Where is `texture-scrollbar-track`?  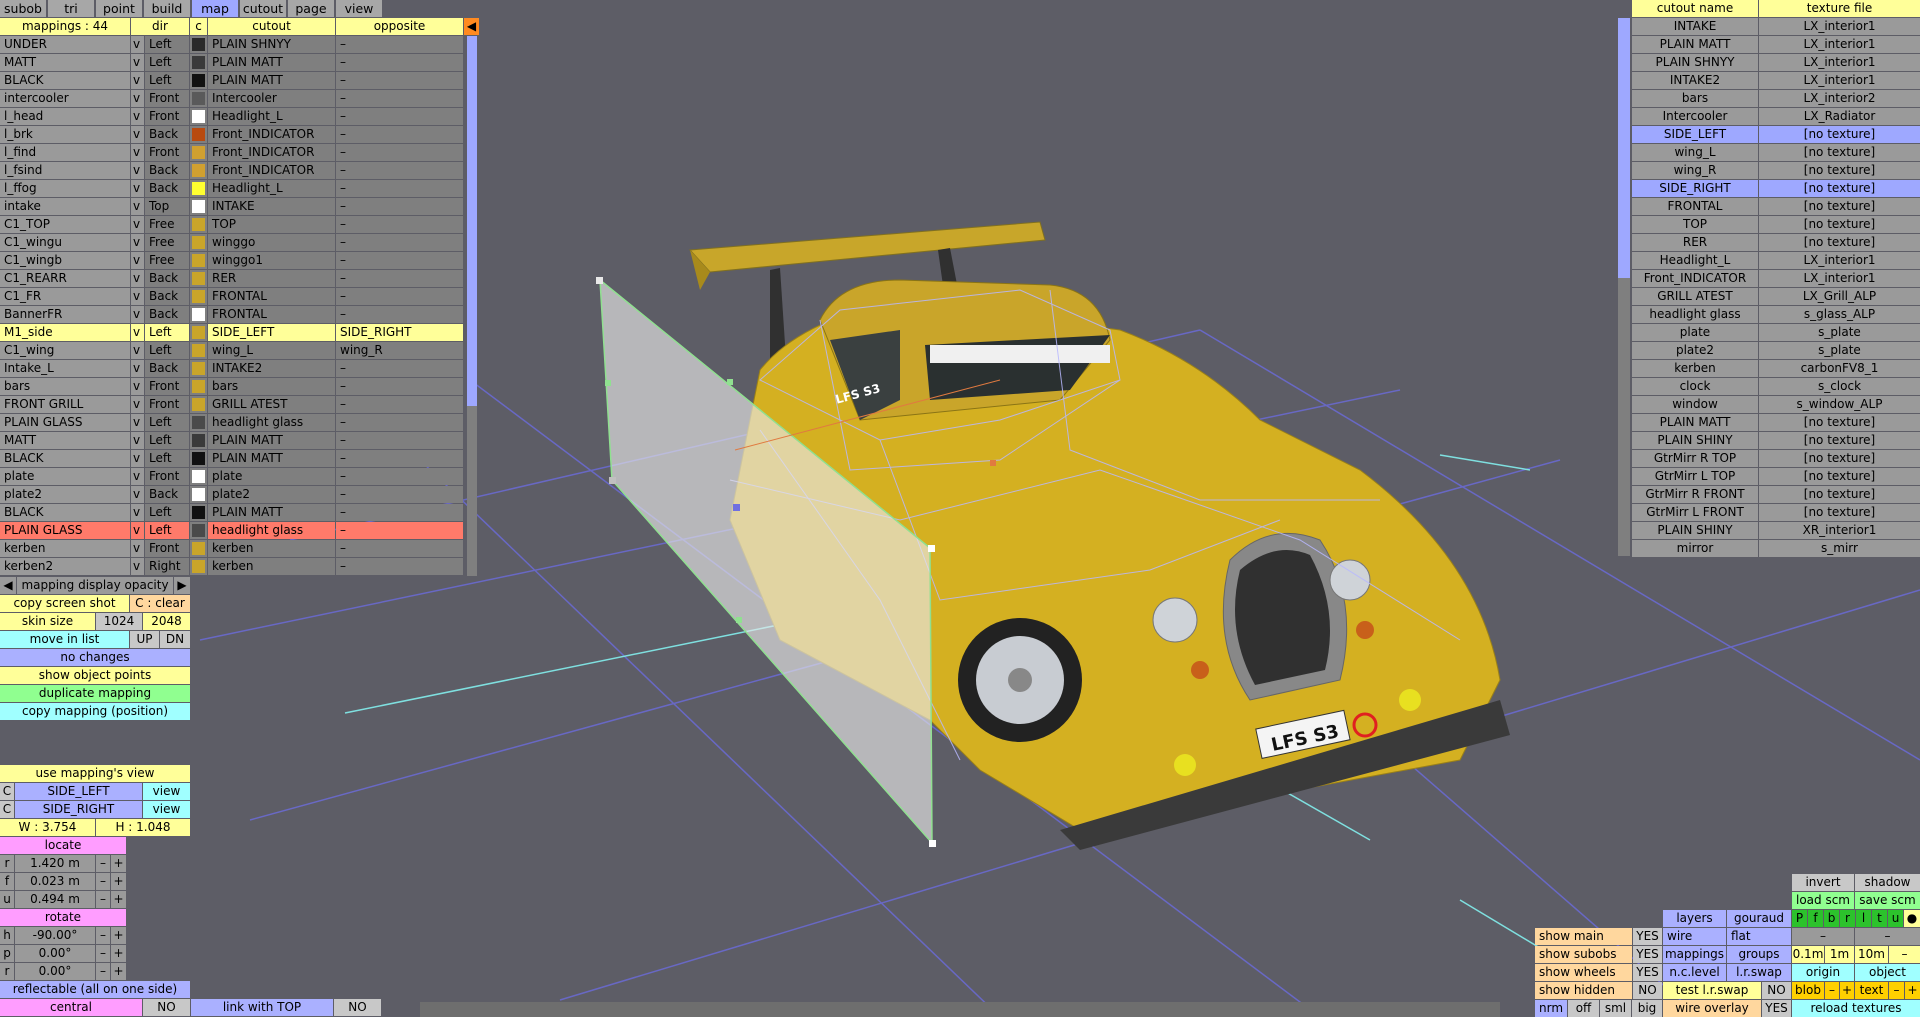 texture-scrollbar-track is located at coordinates (1624, 417).